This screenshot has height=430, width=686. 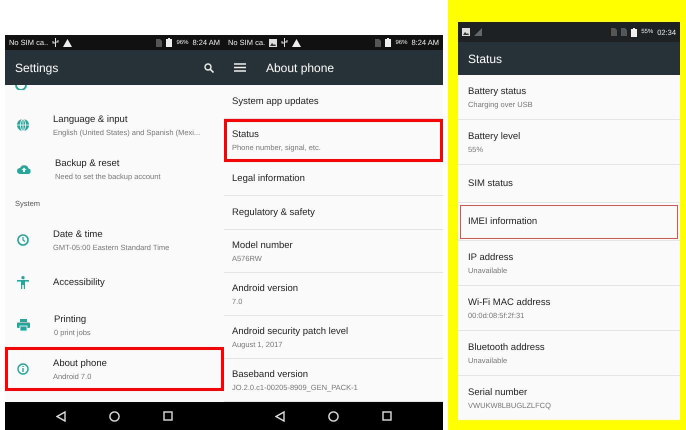 I want to click on settings-item: System app updates, so click(x=333, y=102).